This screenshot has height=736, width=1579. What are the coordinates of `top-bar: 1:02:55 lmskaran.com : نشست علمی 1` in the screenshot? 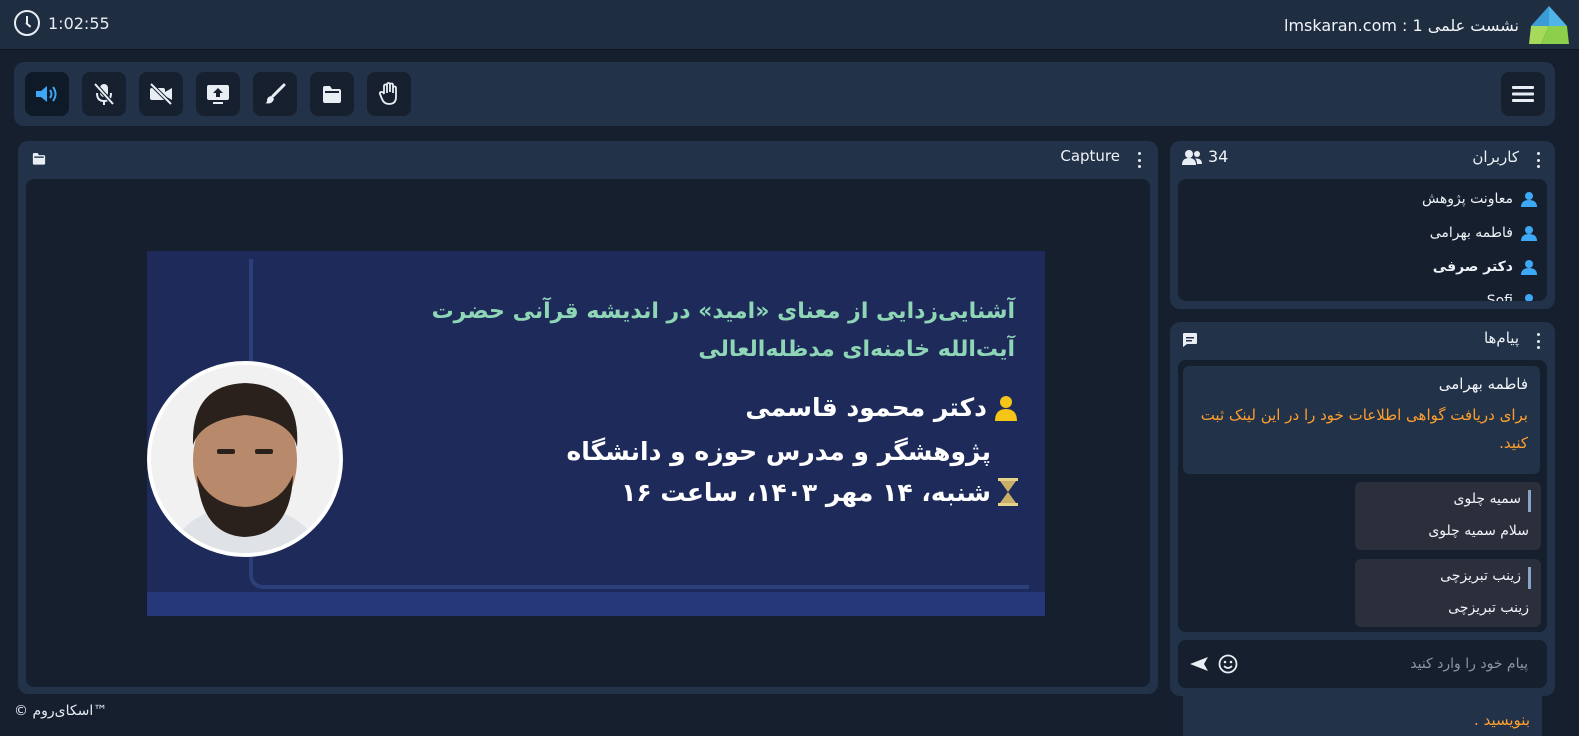 It's located at (789, 25).